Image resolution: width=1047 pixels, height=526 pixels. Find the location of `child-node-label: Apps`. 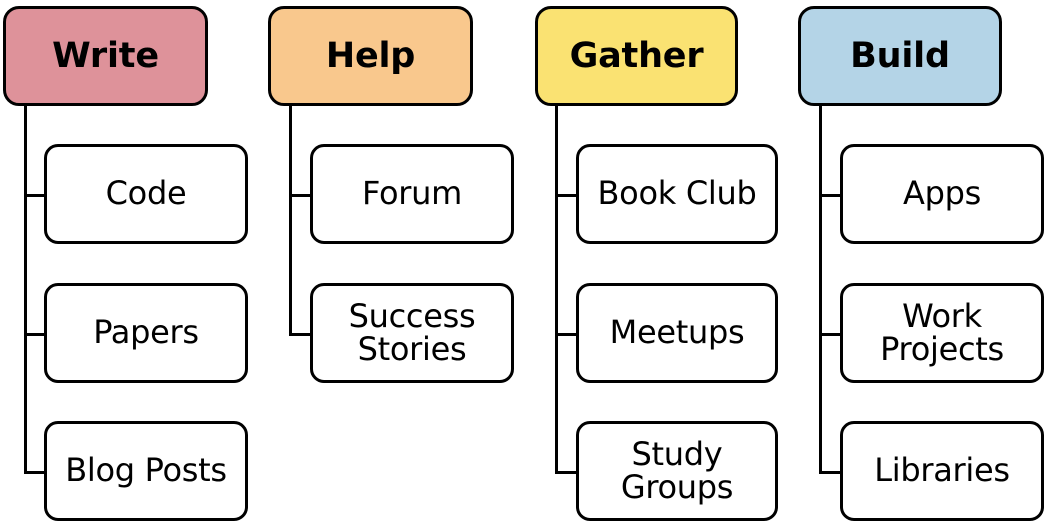

child-node-label: Apps is located at coordinates (942, 193).